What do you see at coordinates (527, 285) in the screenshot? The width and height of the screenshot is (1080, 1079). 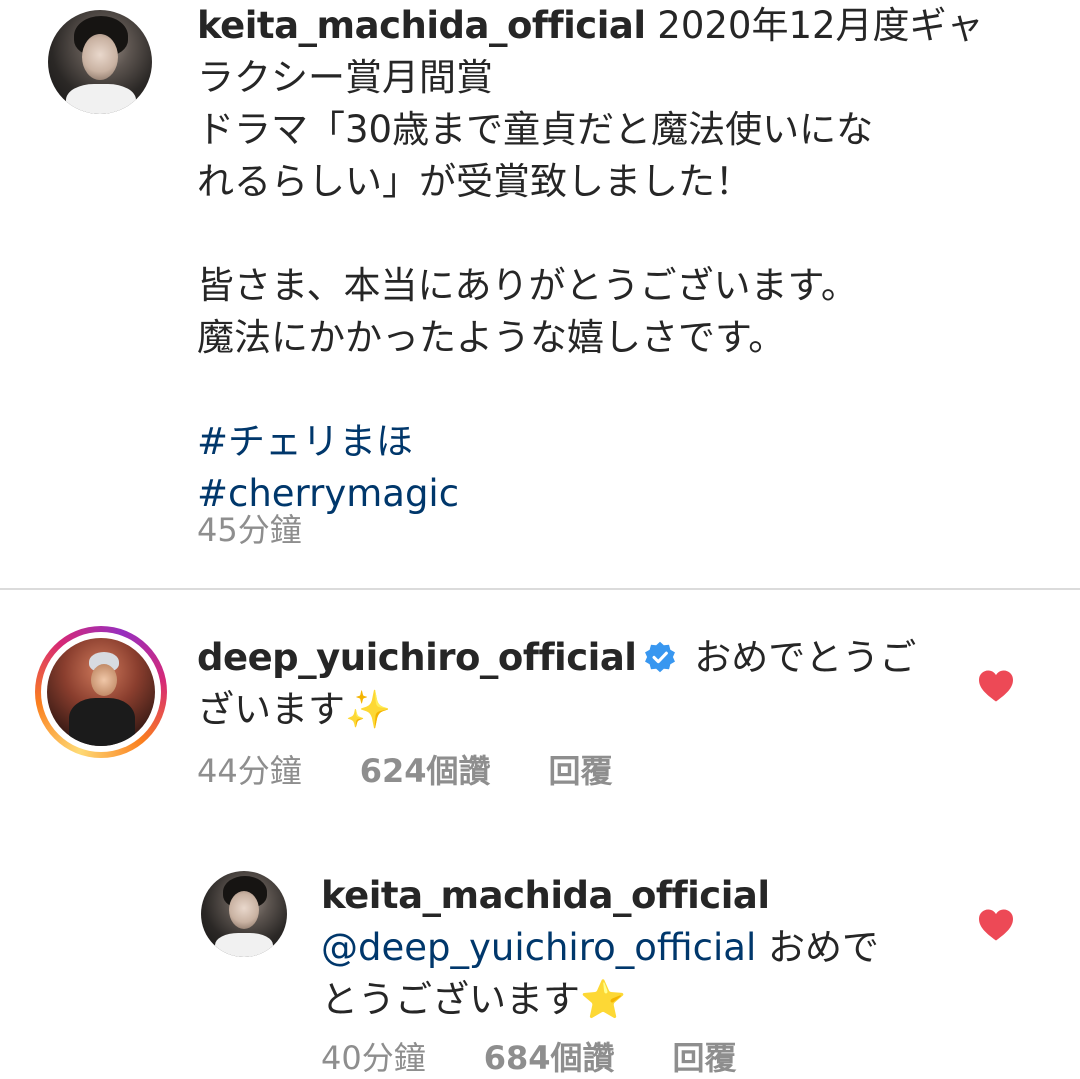 I see `caption-line: 皆さま、本当にありがとうございます。` at bounding box center [527, 285].